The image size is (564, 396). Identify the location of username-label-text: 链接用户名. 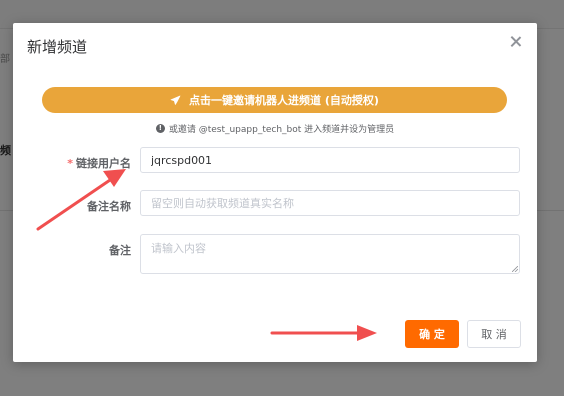
(103, 163).